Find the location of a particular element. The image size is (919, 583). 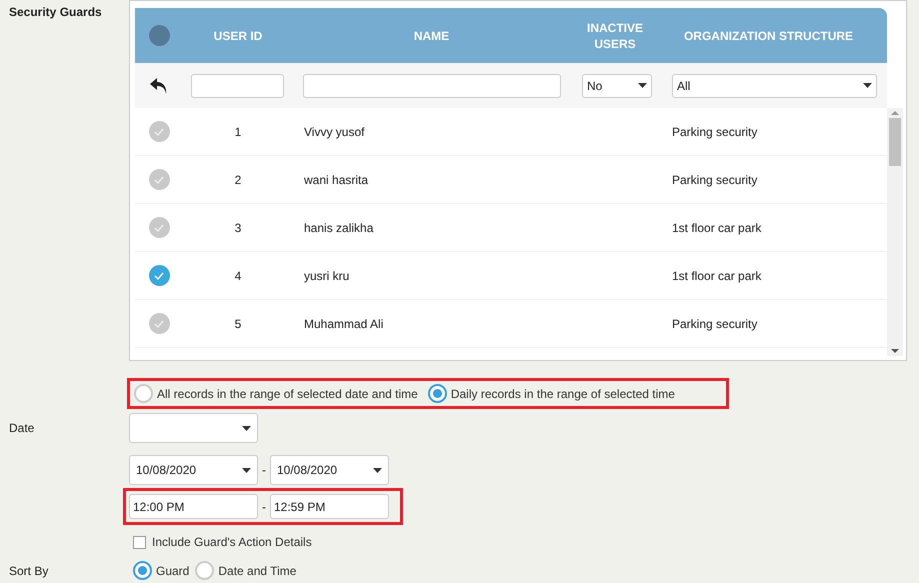

radio-label: Guard is located at coordinates (173, 571).